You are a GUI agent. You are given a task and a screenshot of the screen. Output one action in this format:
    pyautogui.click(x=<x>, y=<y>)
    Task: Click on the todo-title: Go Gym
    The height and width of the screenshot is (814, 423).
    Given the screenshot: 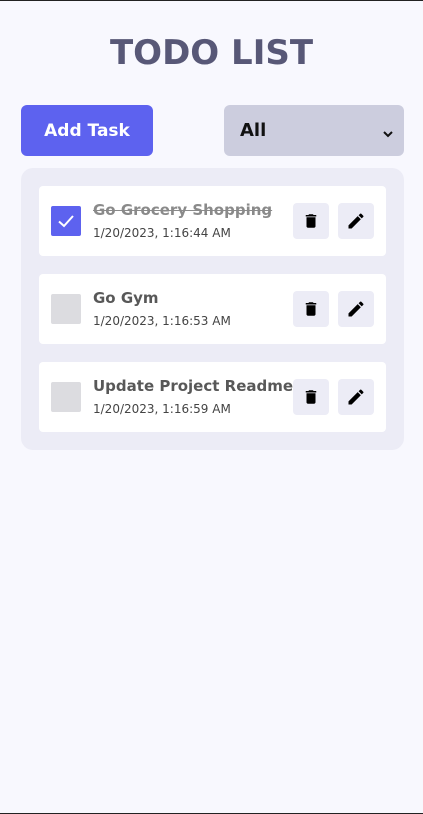 What is the action you would take?
    pyautogui.click(x=126, y=298)
    